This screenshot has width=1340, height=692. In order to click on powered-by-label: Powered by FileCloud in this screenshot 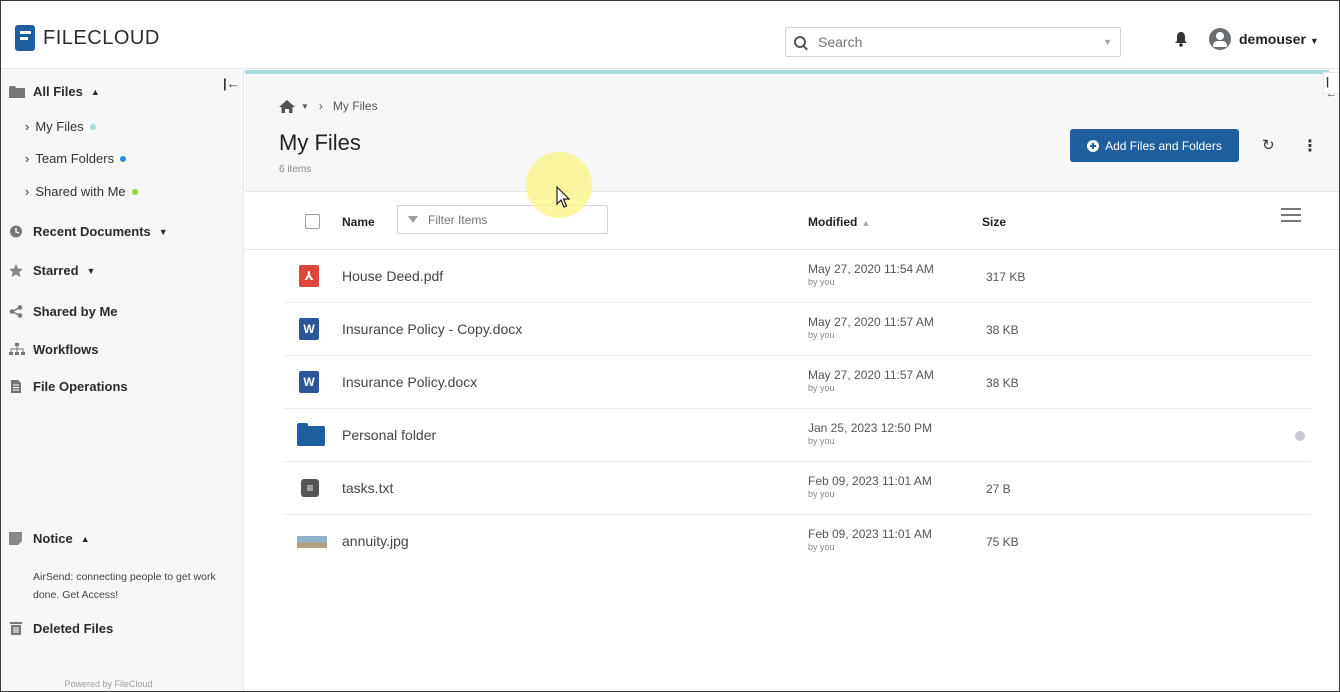, I will do `click(108, 684)`.